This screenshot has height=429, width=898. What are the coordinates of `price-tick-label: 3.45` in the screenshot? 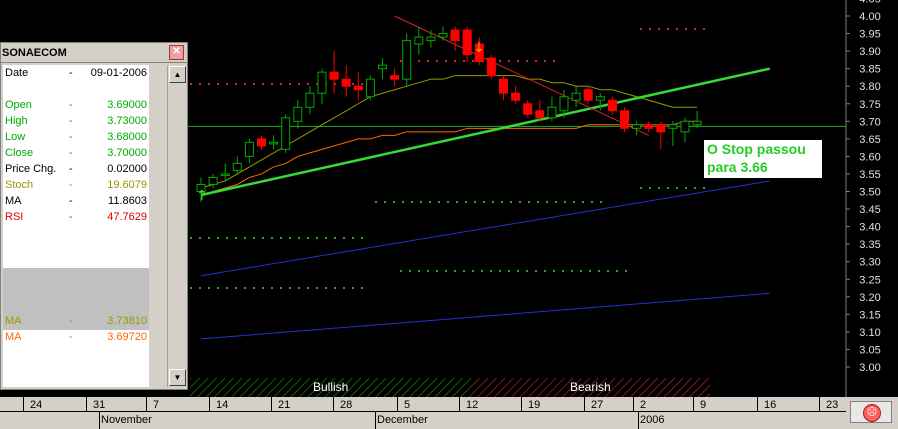 It's located at (869, 210).